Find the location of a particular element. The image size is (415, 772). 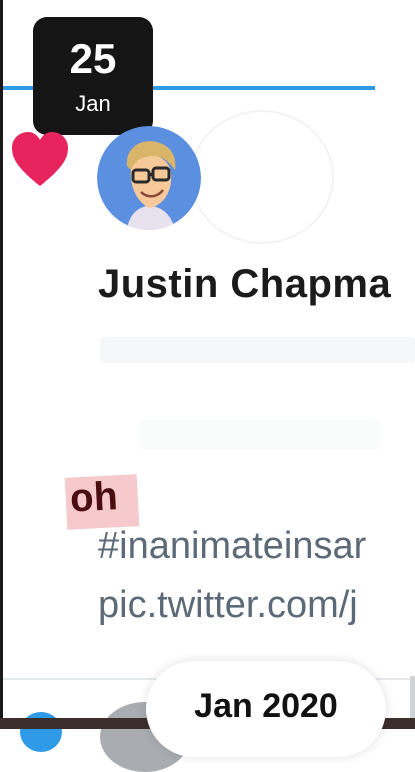

sticker-text: oh is located at coordinates (94, 501).